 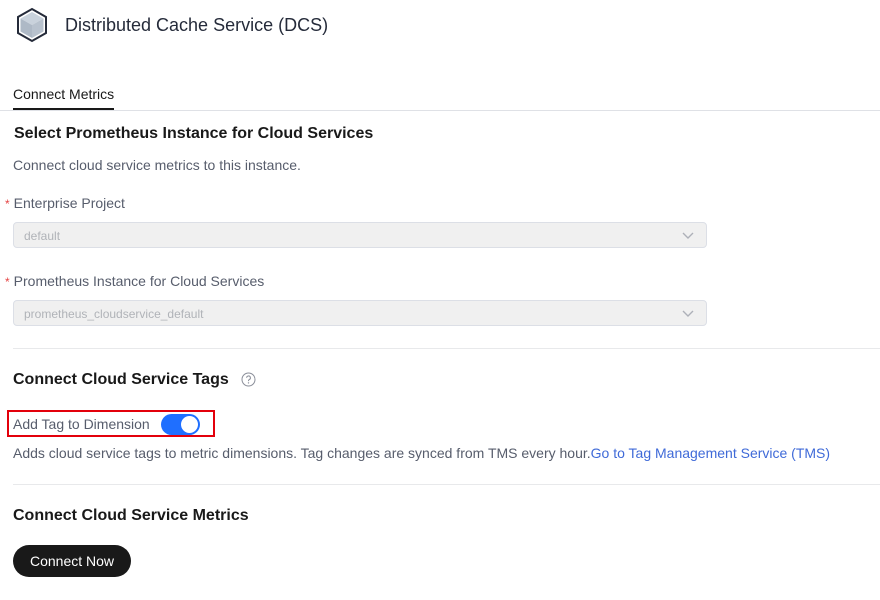 I want to click on tags-section-title: Connect Cloud Service Tags, so click(x=134, y=380).